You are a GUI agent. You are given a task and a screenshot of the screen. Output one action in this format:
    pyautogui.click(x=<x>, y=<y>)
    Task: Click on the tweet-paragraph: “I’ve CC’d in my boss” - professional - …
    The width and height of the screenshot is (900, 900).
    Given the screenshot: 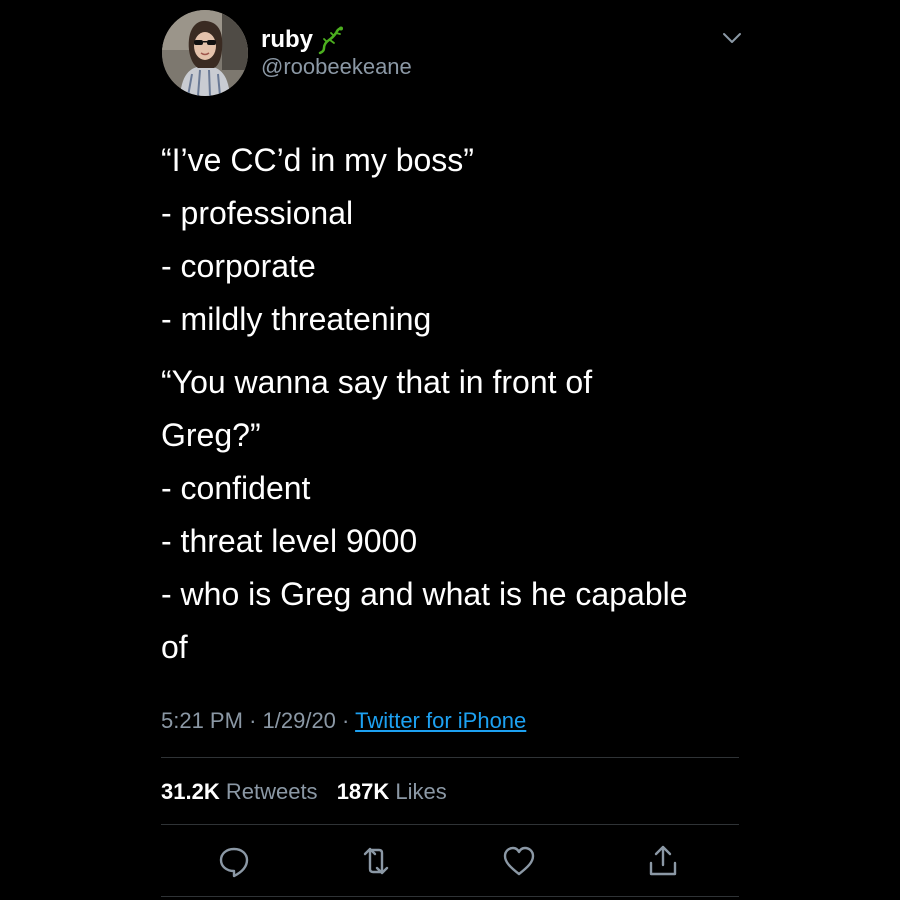 What is the action you would take?
    pyautogui.click(x=317, y=239)
    